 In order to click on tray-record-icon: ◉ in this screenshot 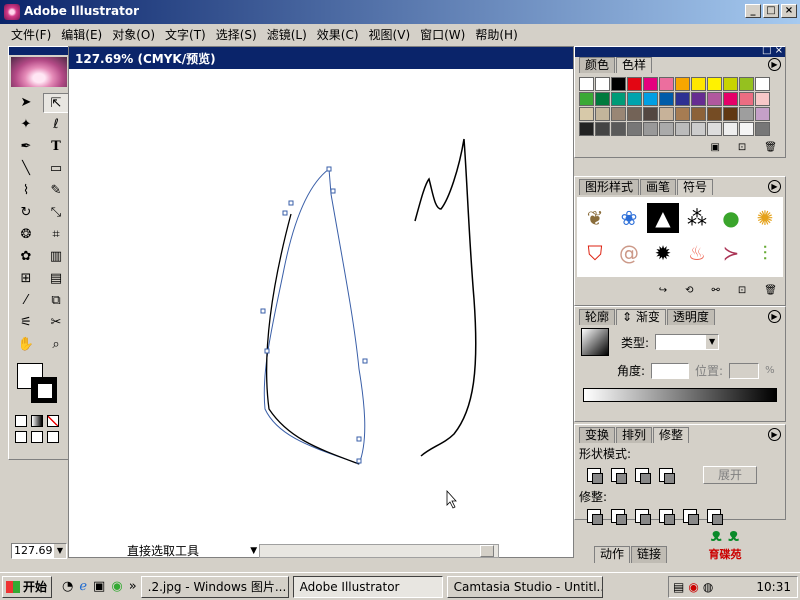, I will do `click(693, 587)`.